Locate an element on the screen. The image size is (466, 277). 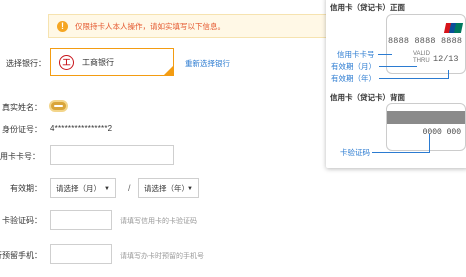
card-front-illustration: 8888 8888 8888 8888 VALID THRU 12/13 is located at coordinates (426, 44).